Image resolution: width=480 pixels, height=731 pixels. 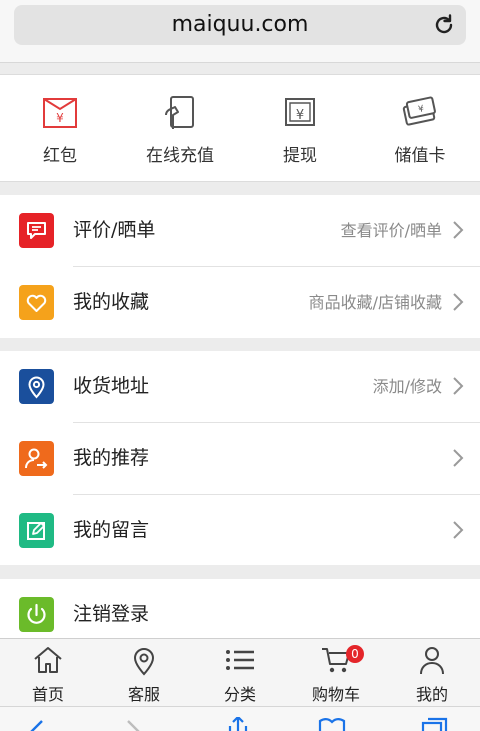 What do you see at coordinates (36, 530) in the screenshot?
I see `message-icon` at bounding box center [36, 530].